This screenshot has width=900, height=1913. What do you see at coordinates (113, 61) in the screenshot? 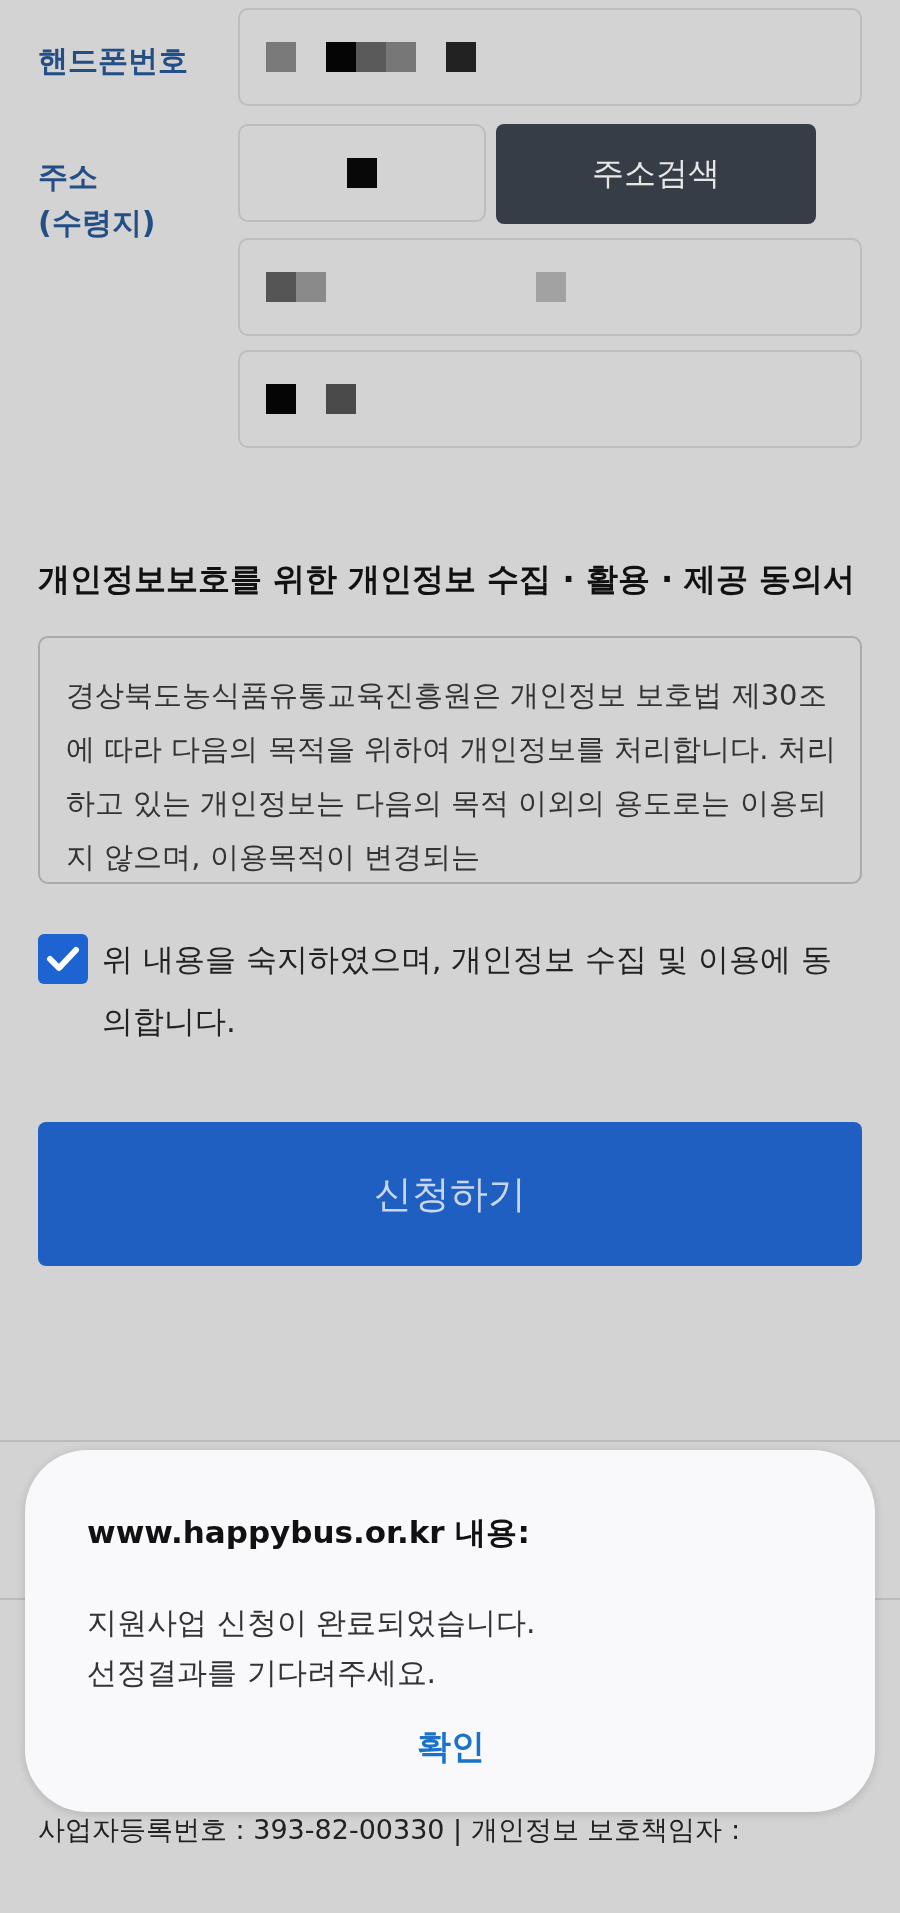
I see `field-label: 핸드폰번호` at bounding box center [113, 61].